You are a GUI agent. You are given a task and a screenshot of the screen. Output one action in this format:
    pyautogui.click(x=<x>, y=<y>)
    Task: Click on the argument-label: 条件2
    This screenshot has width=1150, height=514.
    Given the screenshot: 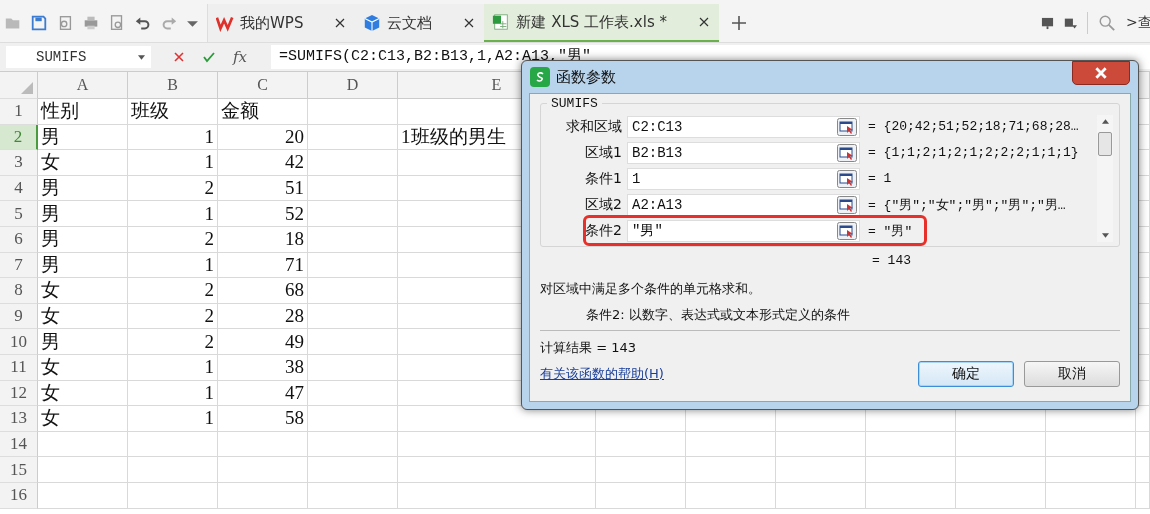 What is the action you would take?
    pyautogui.click(x=603, y=230)
    